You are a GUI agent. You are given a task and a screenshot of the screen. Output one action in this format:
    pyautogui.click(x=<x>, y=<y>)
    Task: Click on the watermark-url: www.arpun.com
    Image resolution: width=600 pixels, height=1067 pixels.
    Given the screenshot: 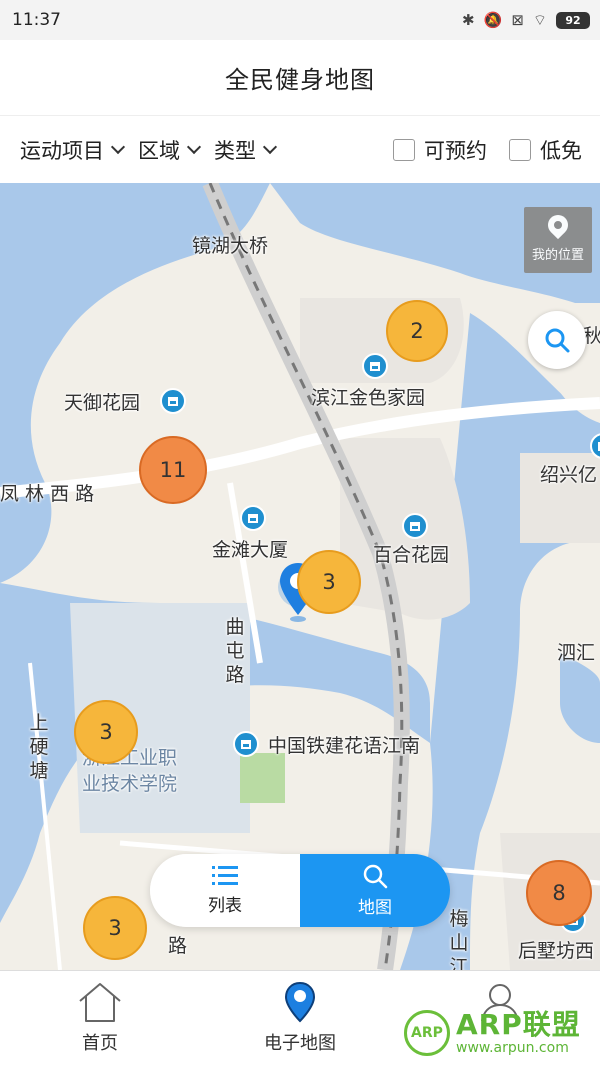 What is the action you would take?
    pyautogui.click(x=512, y=1048)
    